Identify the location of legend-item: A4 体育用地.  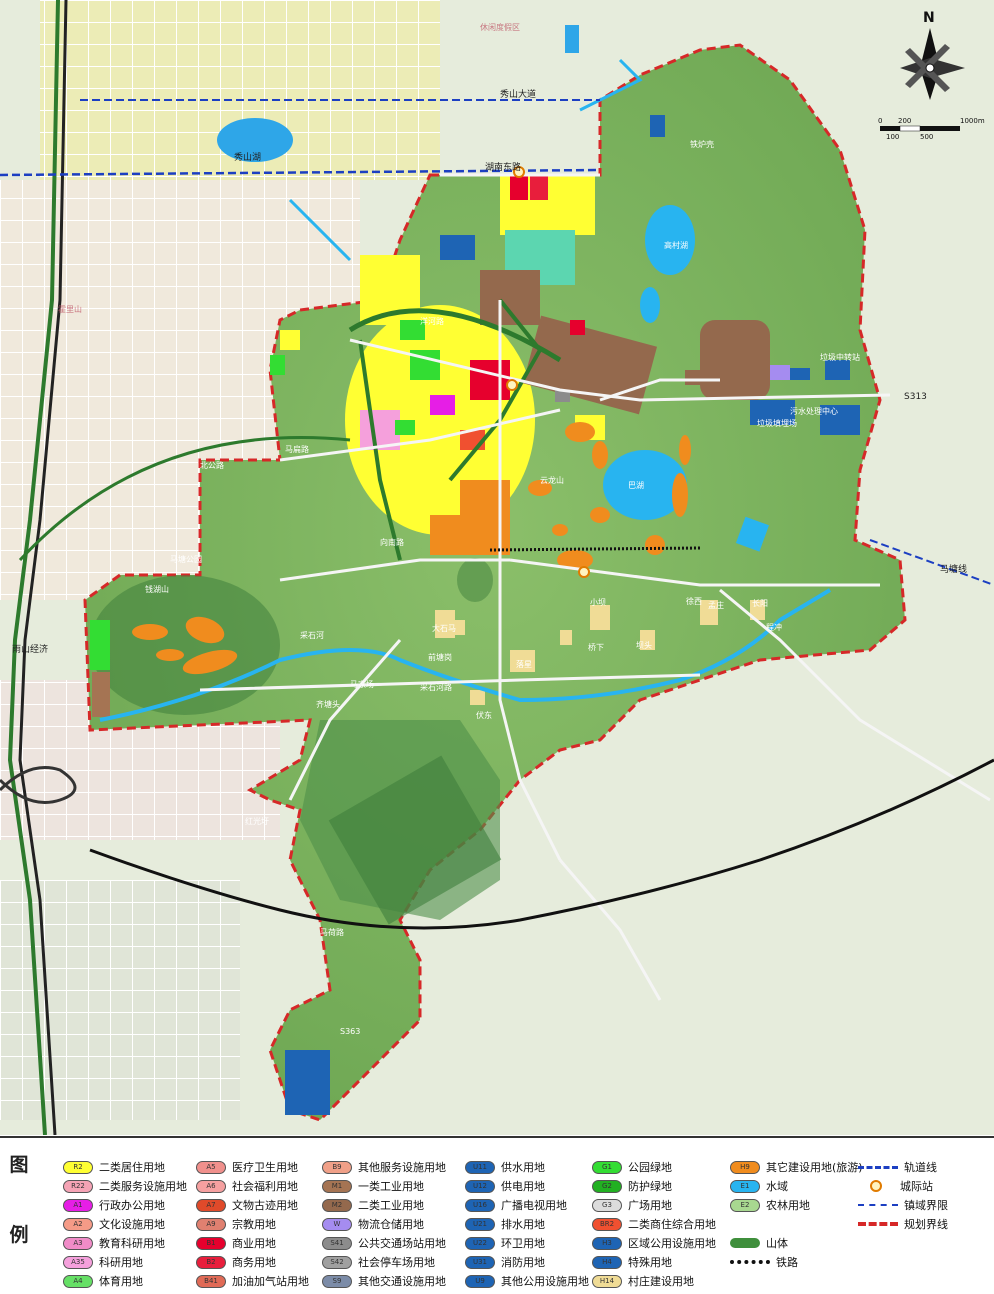
(103, 1281).